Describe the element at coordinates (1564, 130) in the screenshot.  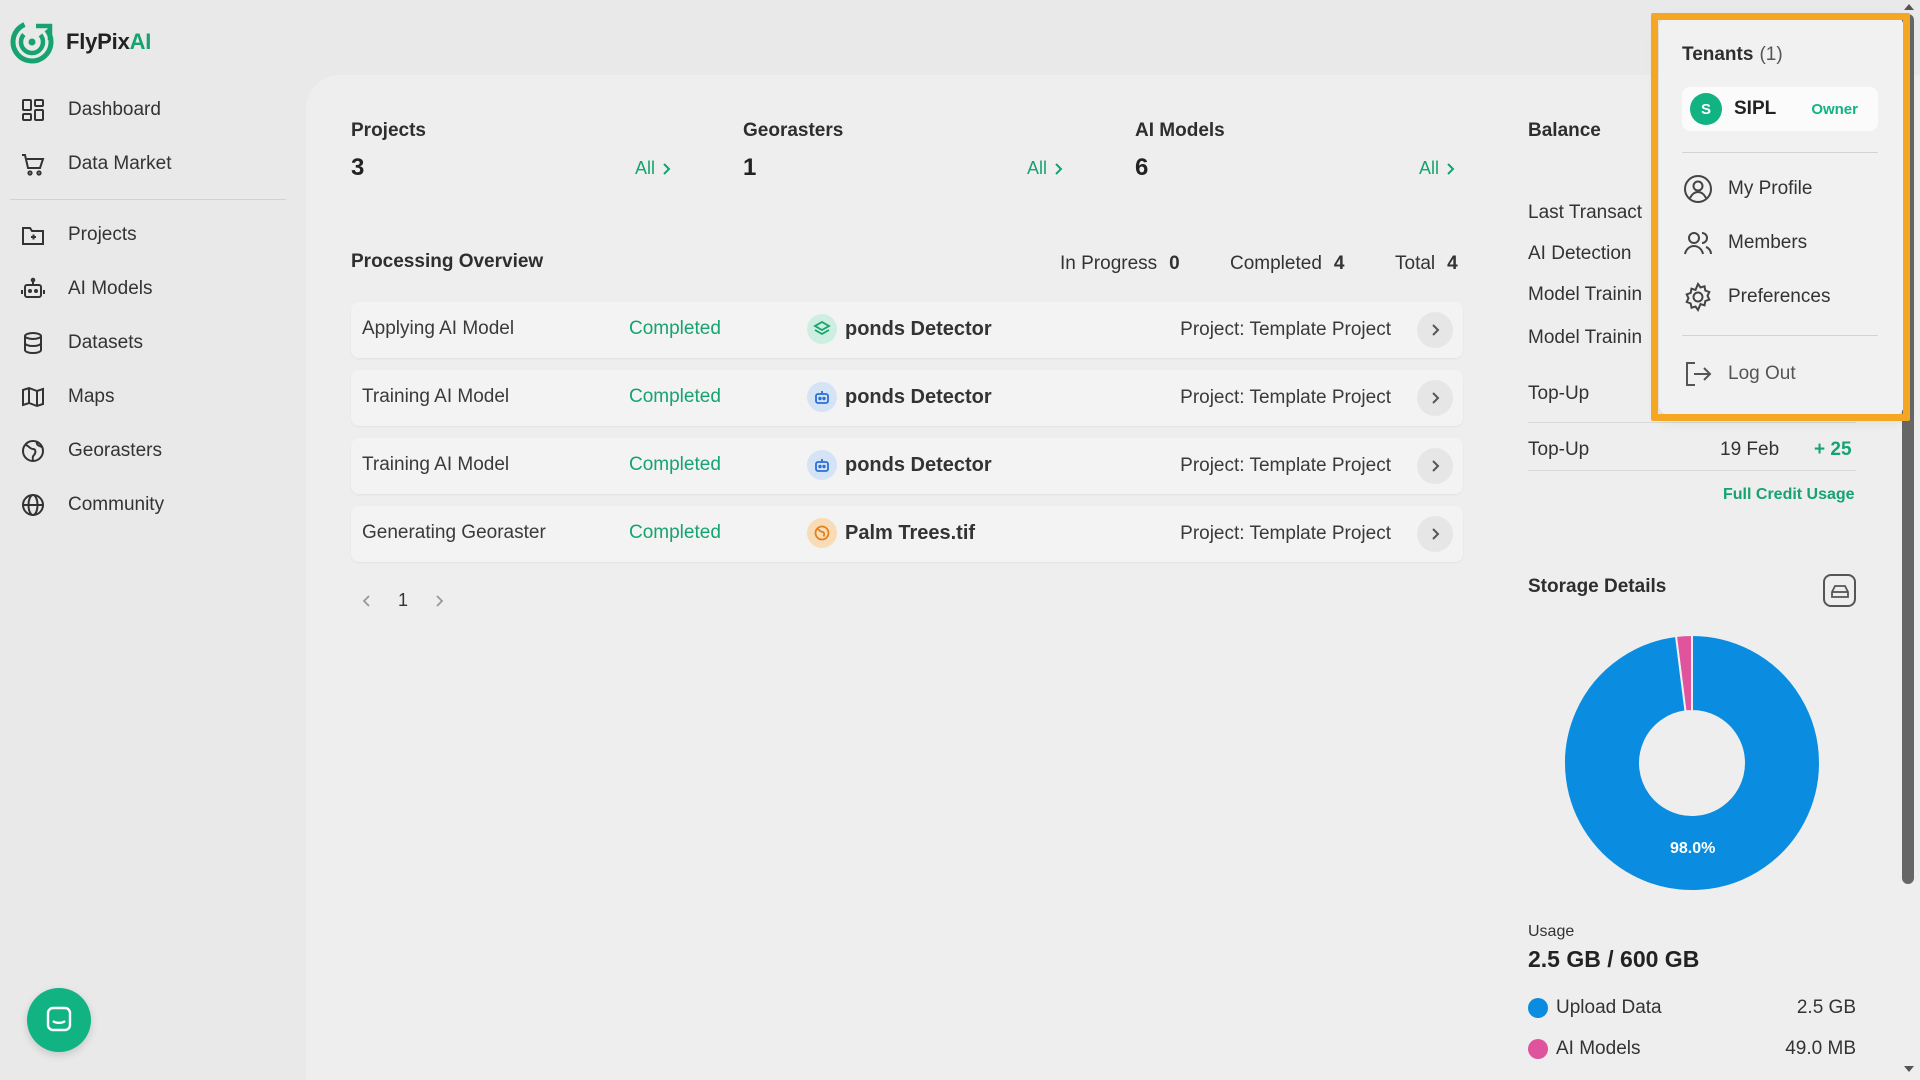
I see `balance-title: Balance` at that location.